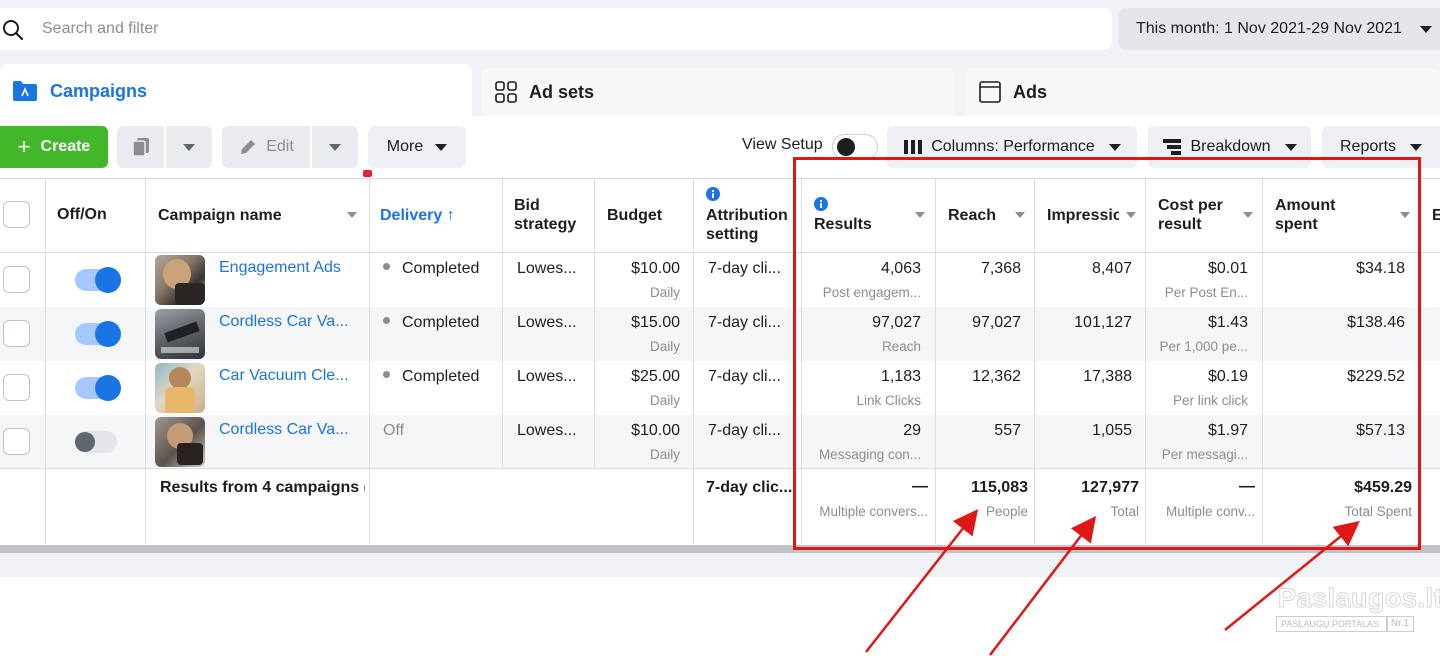  What do you see at coordinates (1083, 215) in the screenshot?
I see `column-header-impressions: Impressic` at bounding box center [1083, 215].